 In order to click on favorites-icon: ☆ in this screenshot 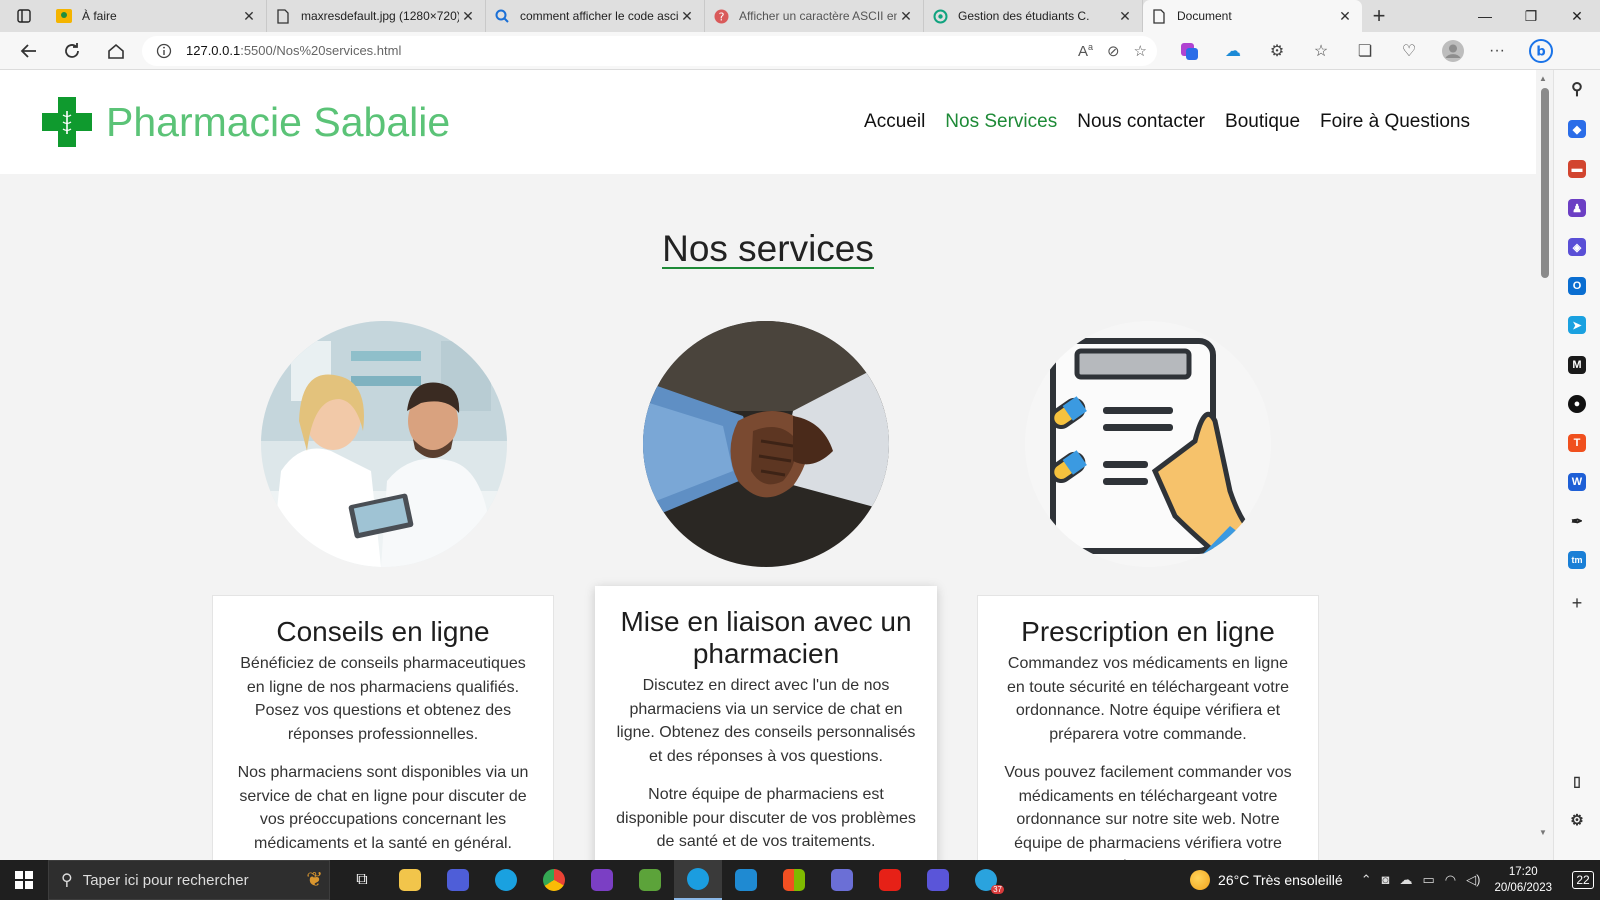, I will do `click(1321, 51)`.